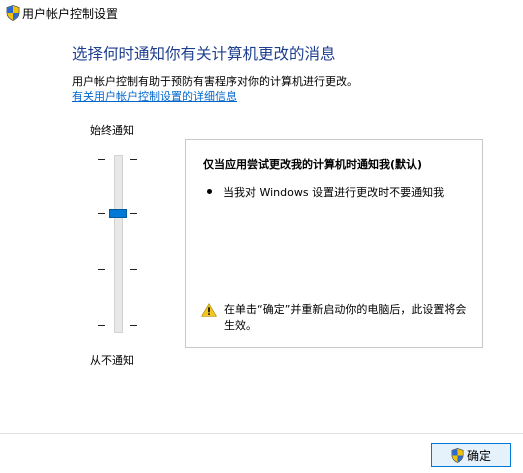 Image resolution: width=523 pixels, height=473 pixels. What do you see at coordinates (313, 164) in the screenshot?
I see `setting-title: 仅当应用尝试更改我的计算机时通知我(默认)` at bounding box center [313, 164].